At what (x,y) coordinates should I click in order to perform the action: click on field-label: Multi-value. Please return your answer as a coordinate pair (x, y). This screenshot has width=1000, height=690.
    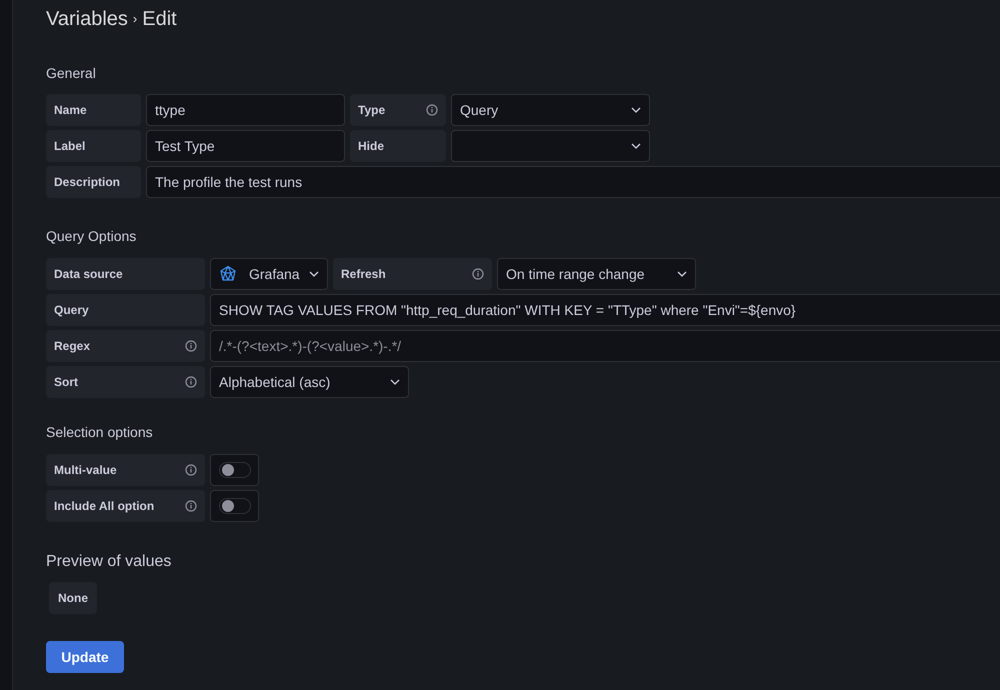
    Looking at the image, I should click on (125, 470).